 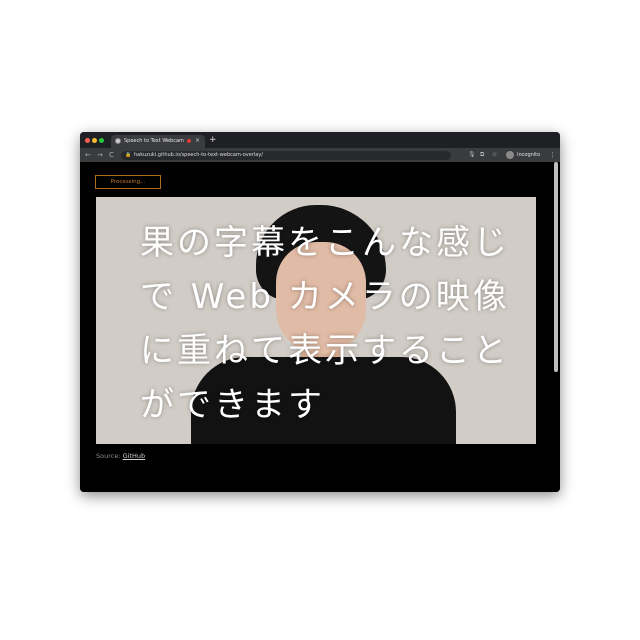 What do you see at coordinates (552, 155) in the screenshot?
I see `browser-menu-icon: ⋮` at bounding box center [552, 155].